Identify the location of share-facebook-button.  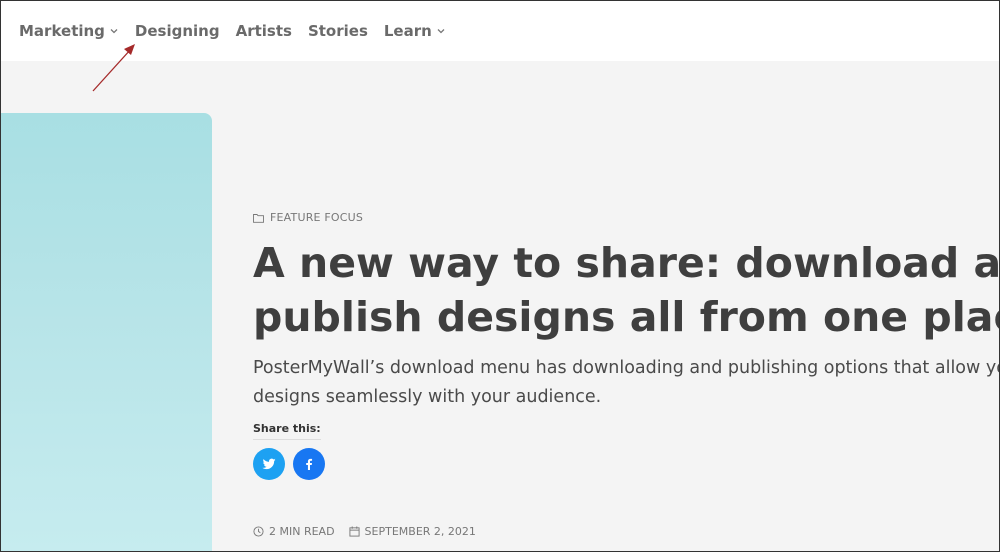
(309, 464).